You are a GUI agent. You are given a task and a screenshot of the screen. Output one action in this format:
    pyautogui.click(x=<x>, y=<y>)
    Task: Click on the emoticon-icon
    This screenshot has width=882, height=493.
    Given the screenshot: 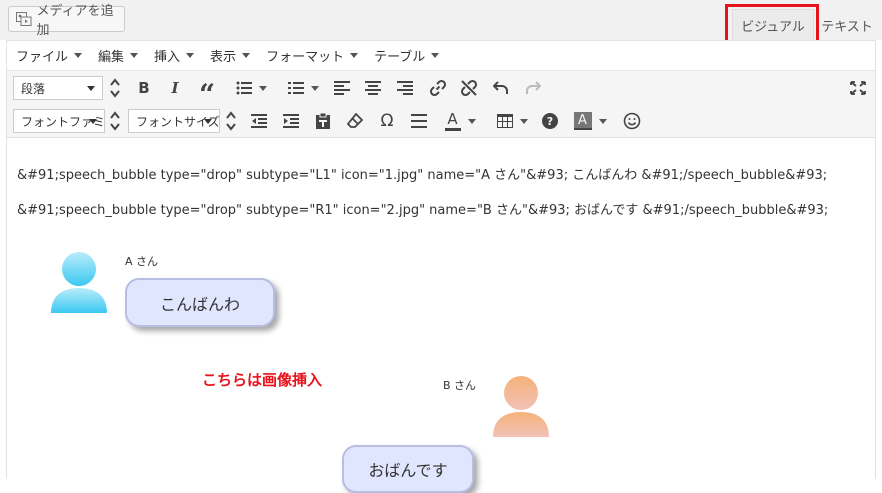 What is the action you would take?
    pyautogui.click(x=632, y=121)
    